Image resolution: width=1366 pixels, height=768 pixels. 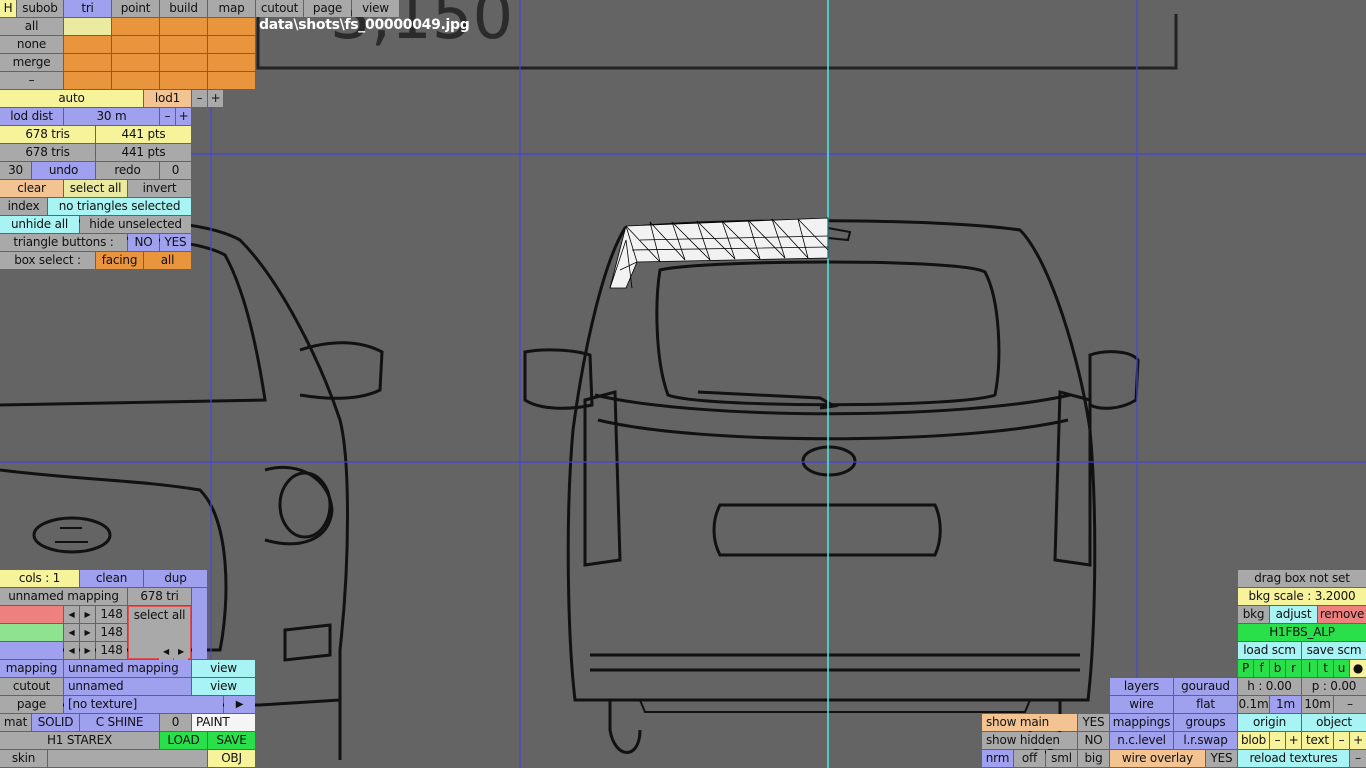 What do you see at coordinates (31, 44) in the screenshot?
I see `subob-none-button: none` at bounding box center [31, 44].